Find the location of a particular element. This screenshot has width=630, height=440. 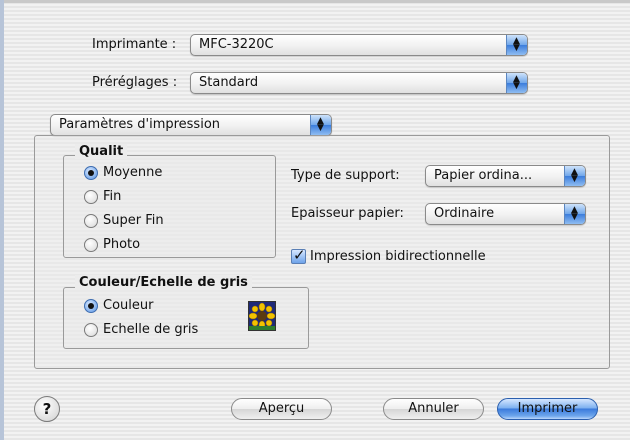

thickness-value: Ordinaire is located at coordinates (464, 213).